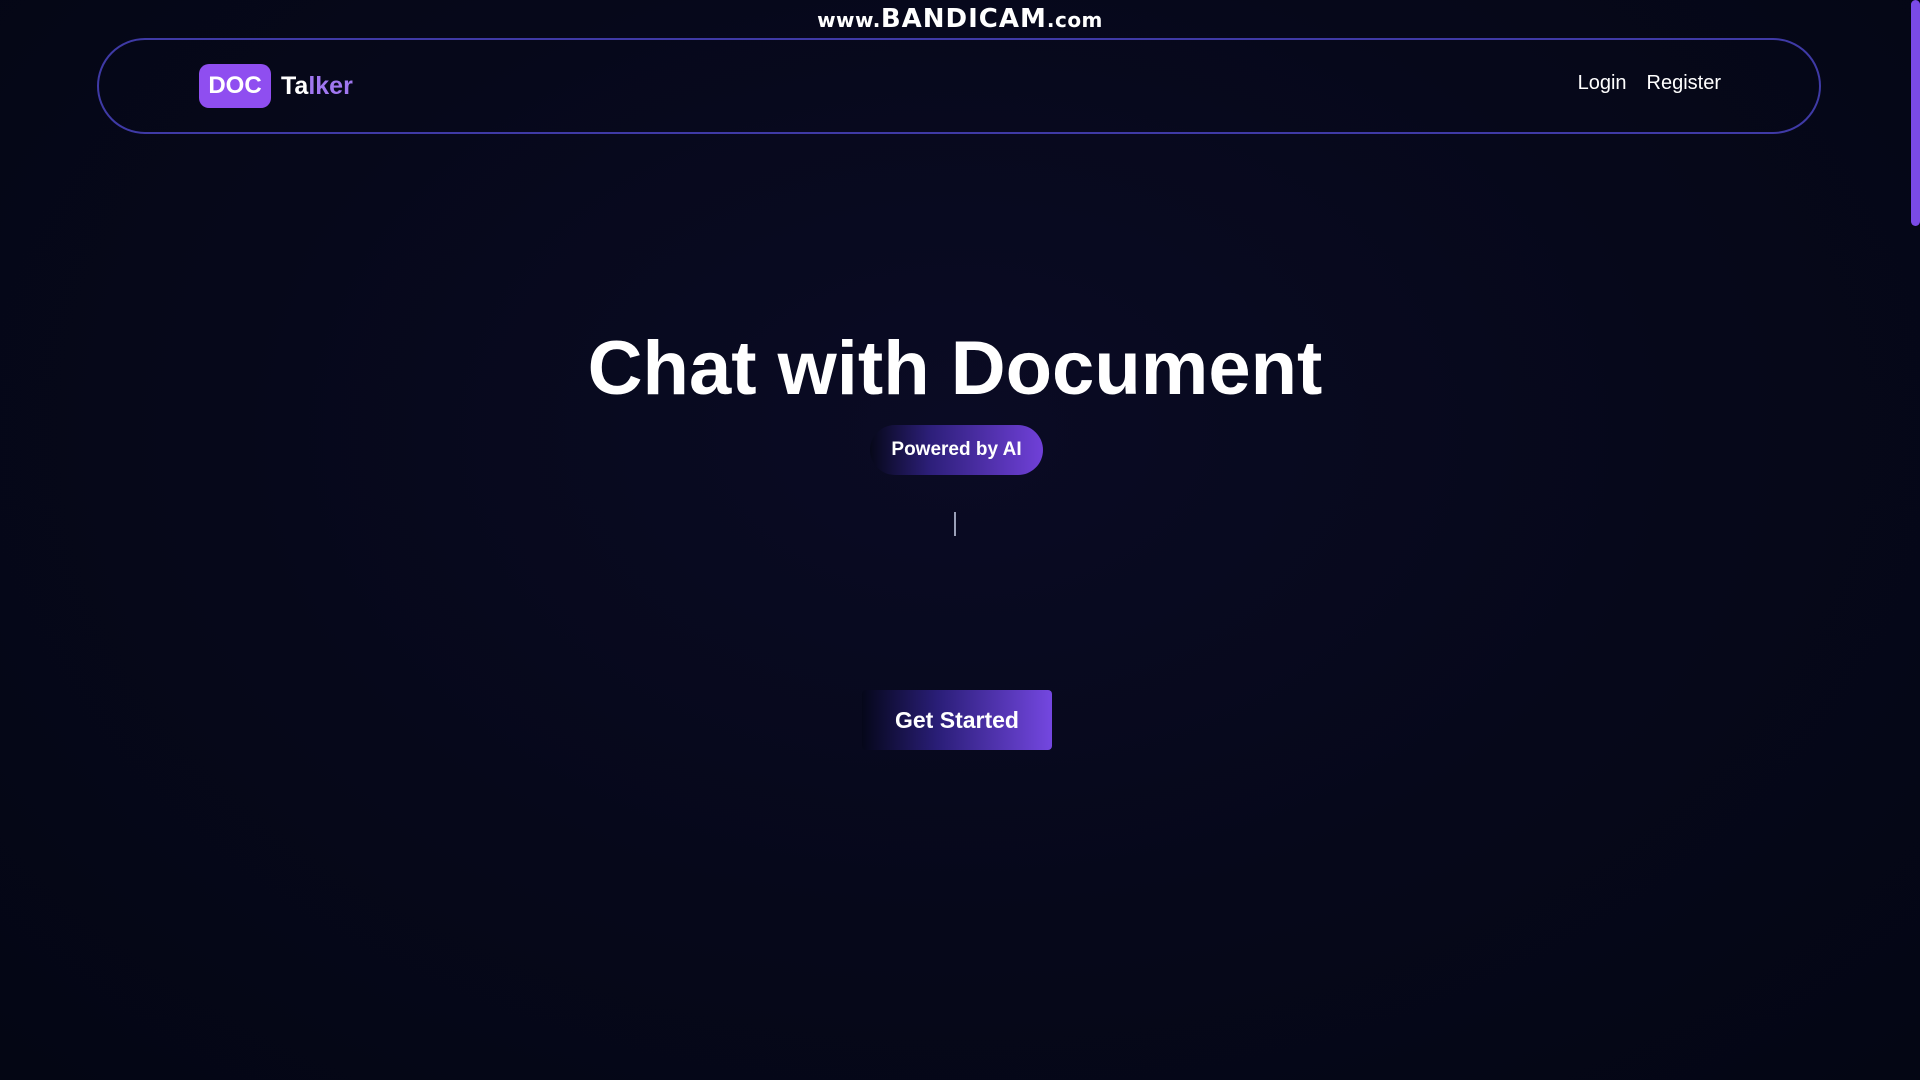 The image size is (1920, 1080). Describe the element at coordinates (1074, 20) in the screenshot. I see `watermark-suffix: .com` at that location.